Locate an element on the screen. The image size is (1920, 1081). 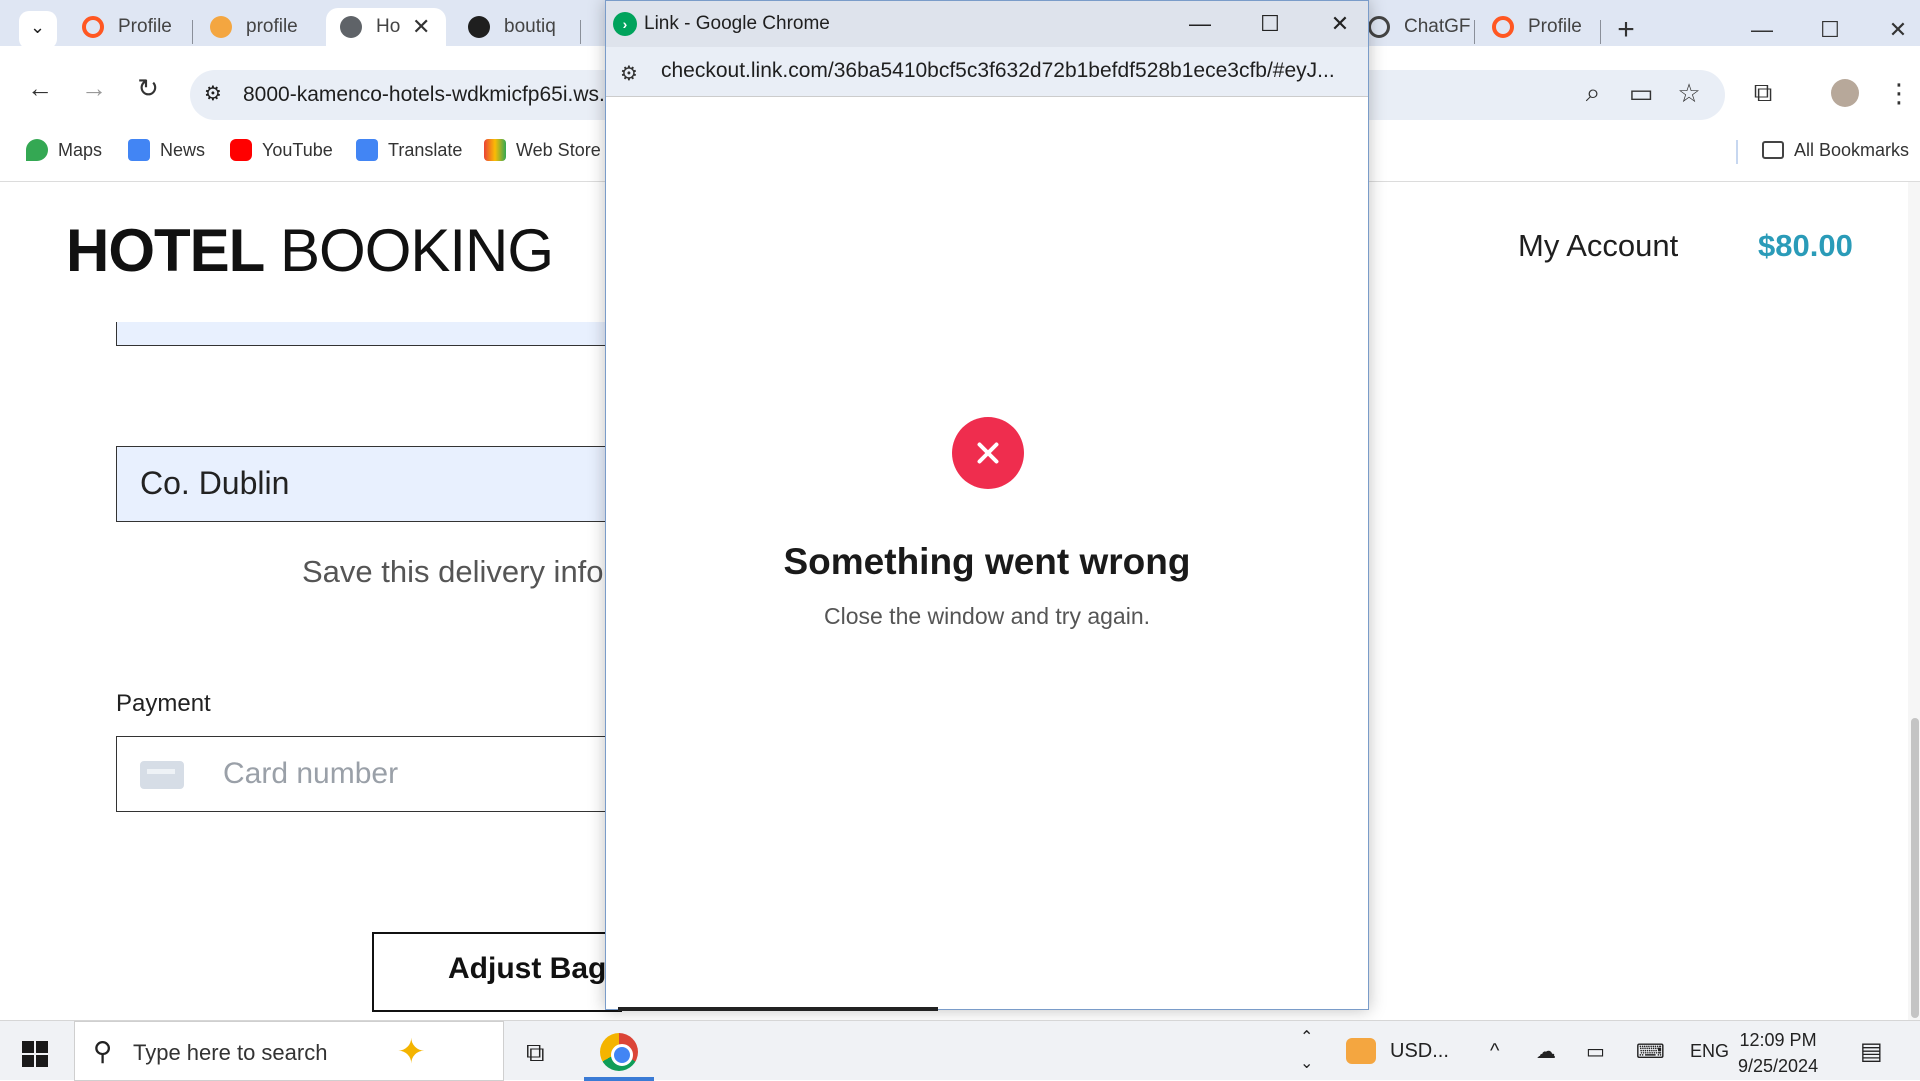
page-scrollbar is located at coordinates (1914, 601).